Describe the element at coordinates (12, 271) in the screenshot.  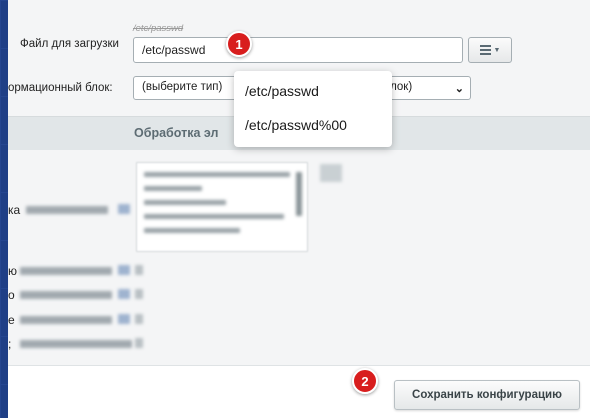
I see `row-label-2: ю` at that location.